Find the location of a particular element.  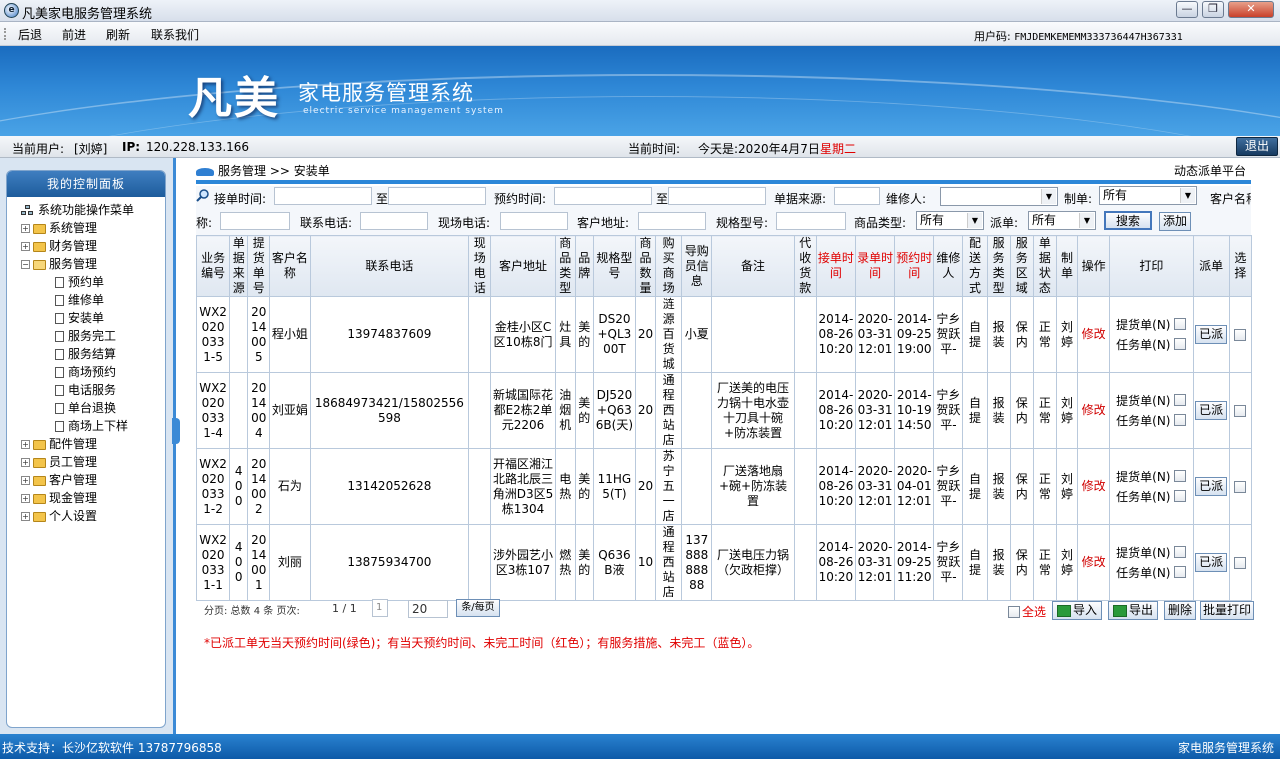

collapse-icon: − is located at coordinates (25, 264).